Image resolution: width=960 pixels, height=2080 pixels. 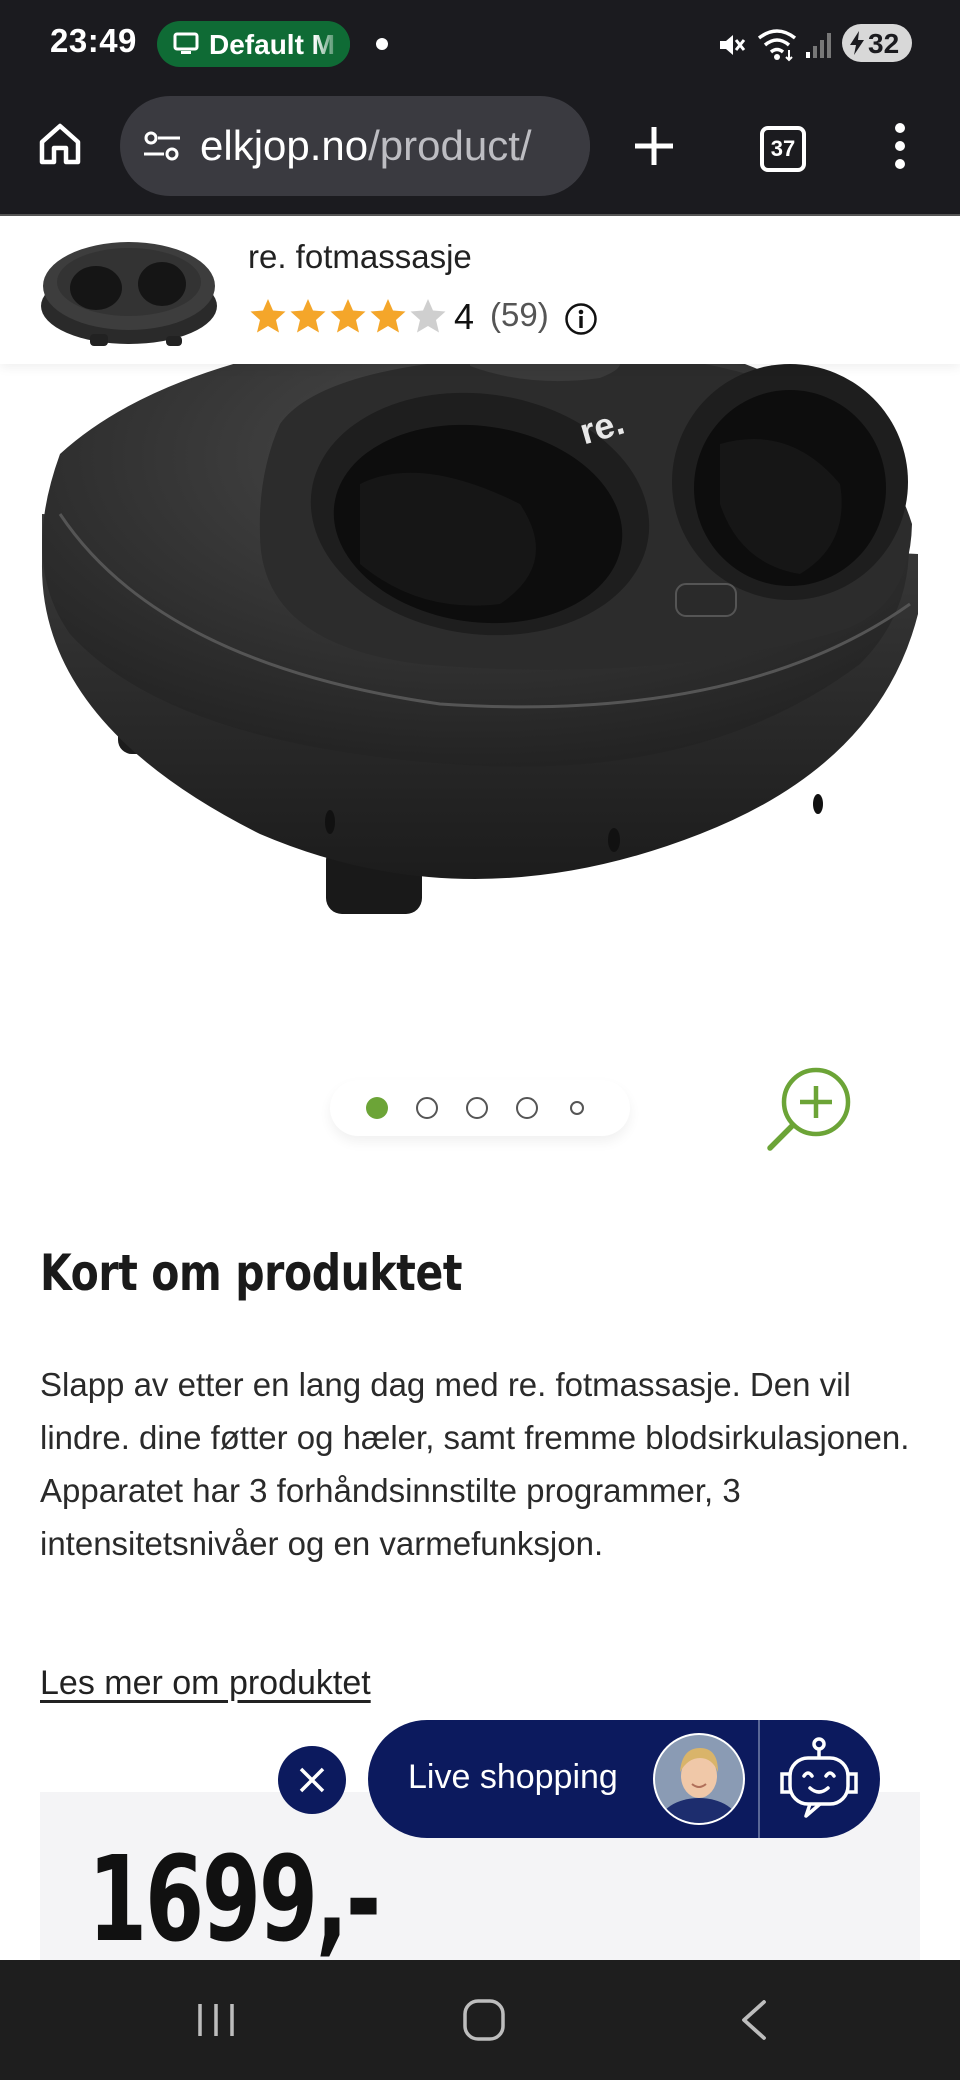 I want to click on cast-fade, so click(x=332, y=44).